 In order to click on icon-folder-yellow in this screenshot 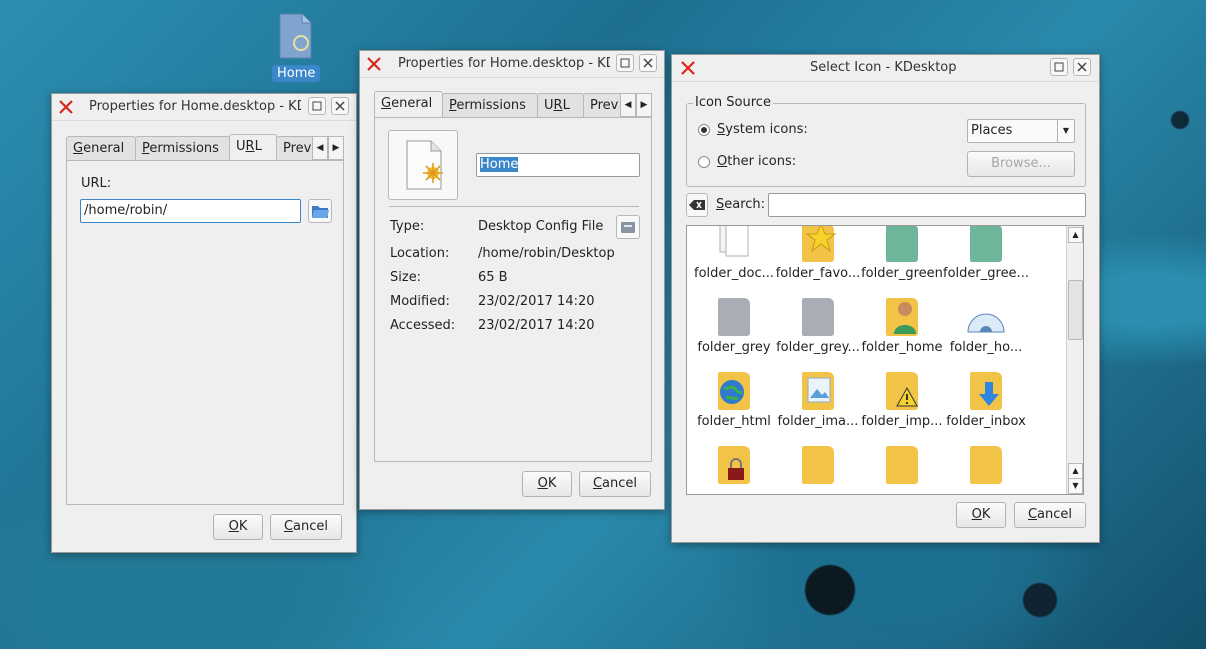, I will do `click(902, 464)`.